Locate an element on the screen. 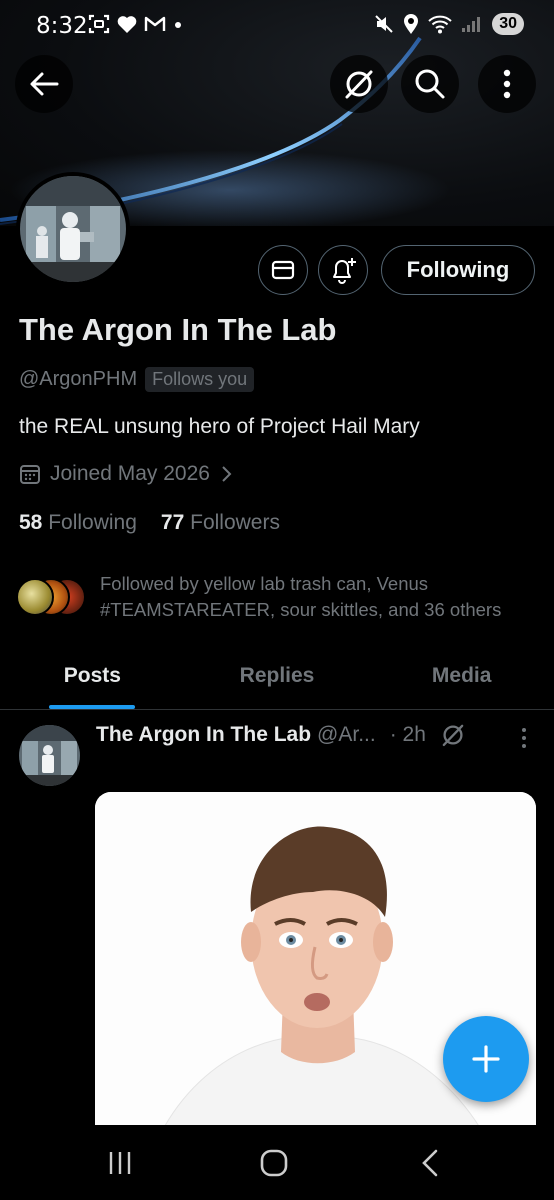 The width and height of the screenshot is (554, 1200). tab-posts-label: Posts is located at coordinates (92, 675).